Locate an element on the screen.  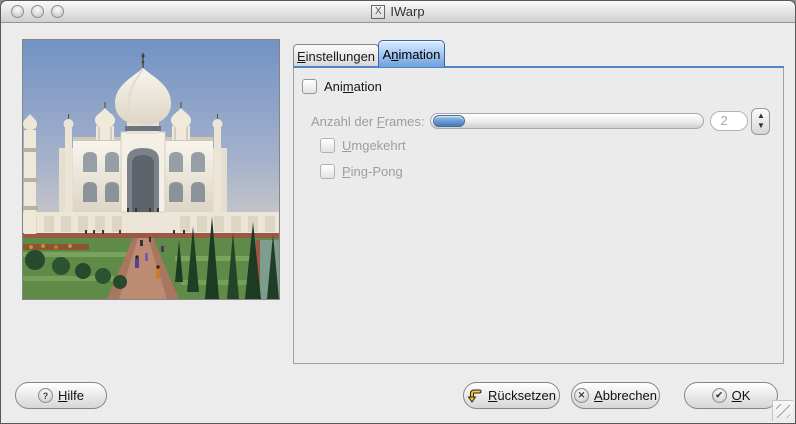
cancel-button: ✕ Abbrechen is located at coordinates (615, 395).